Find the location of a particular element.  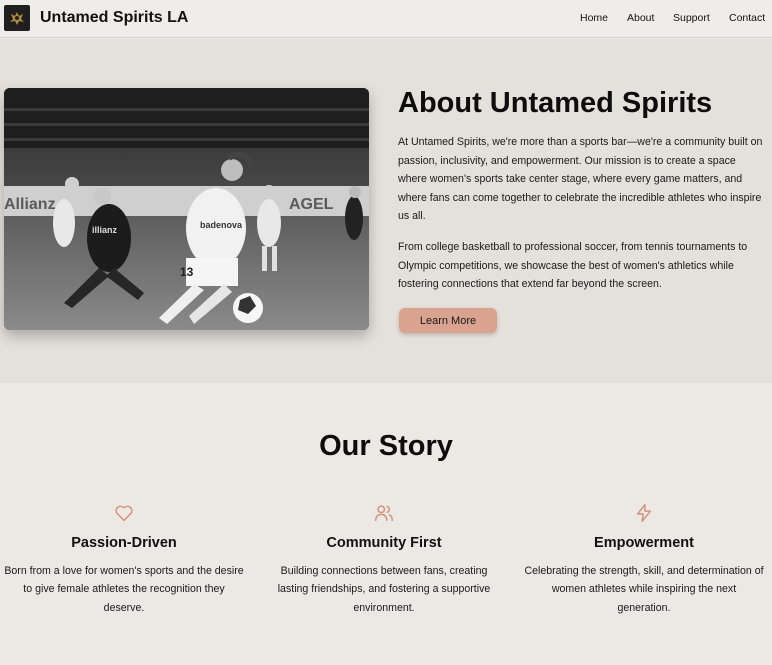

nav-link-home: Home is located at coordinates (594, 18).